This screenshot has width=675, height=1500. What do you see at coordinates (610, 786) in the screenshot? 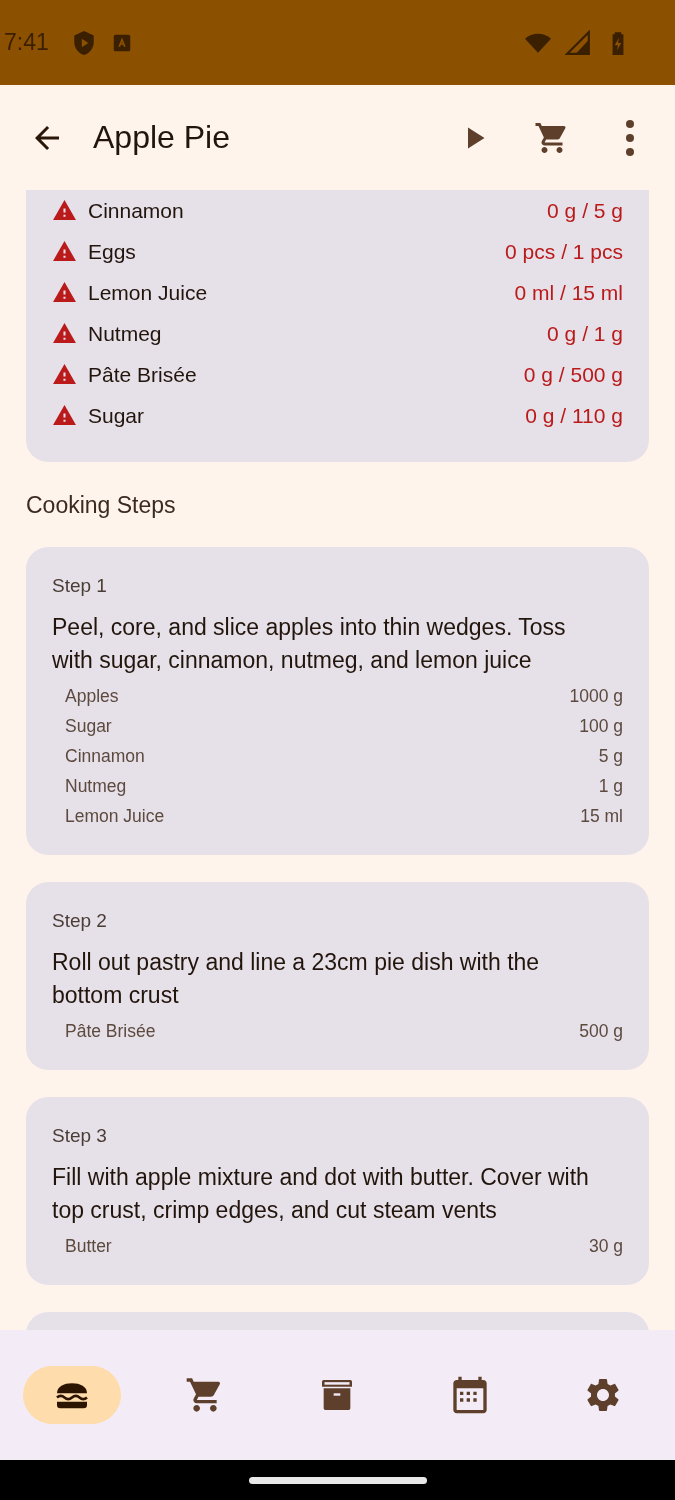
I see `step-ingredient-amount: 1 g` at bounding box center [610, 786].